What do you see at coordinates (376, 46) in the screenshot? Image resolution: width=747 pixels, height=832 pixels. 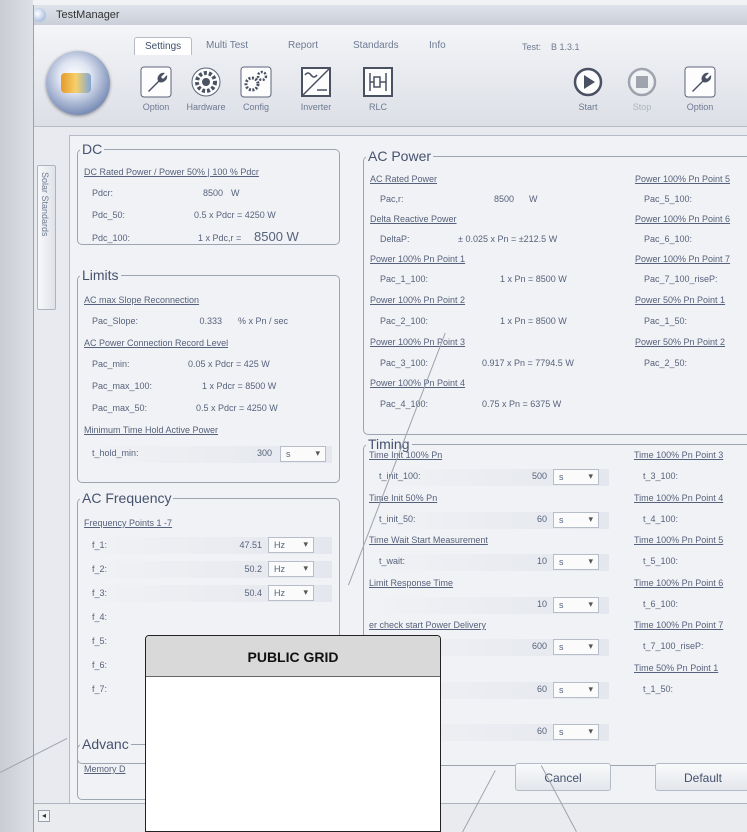 I see `tab-standards: Standards` at bounding box center [376, 46].